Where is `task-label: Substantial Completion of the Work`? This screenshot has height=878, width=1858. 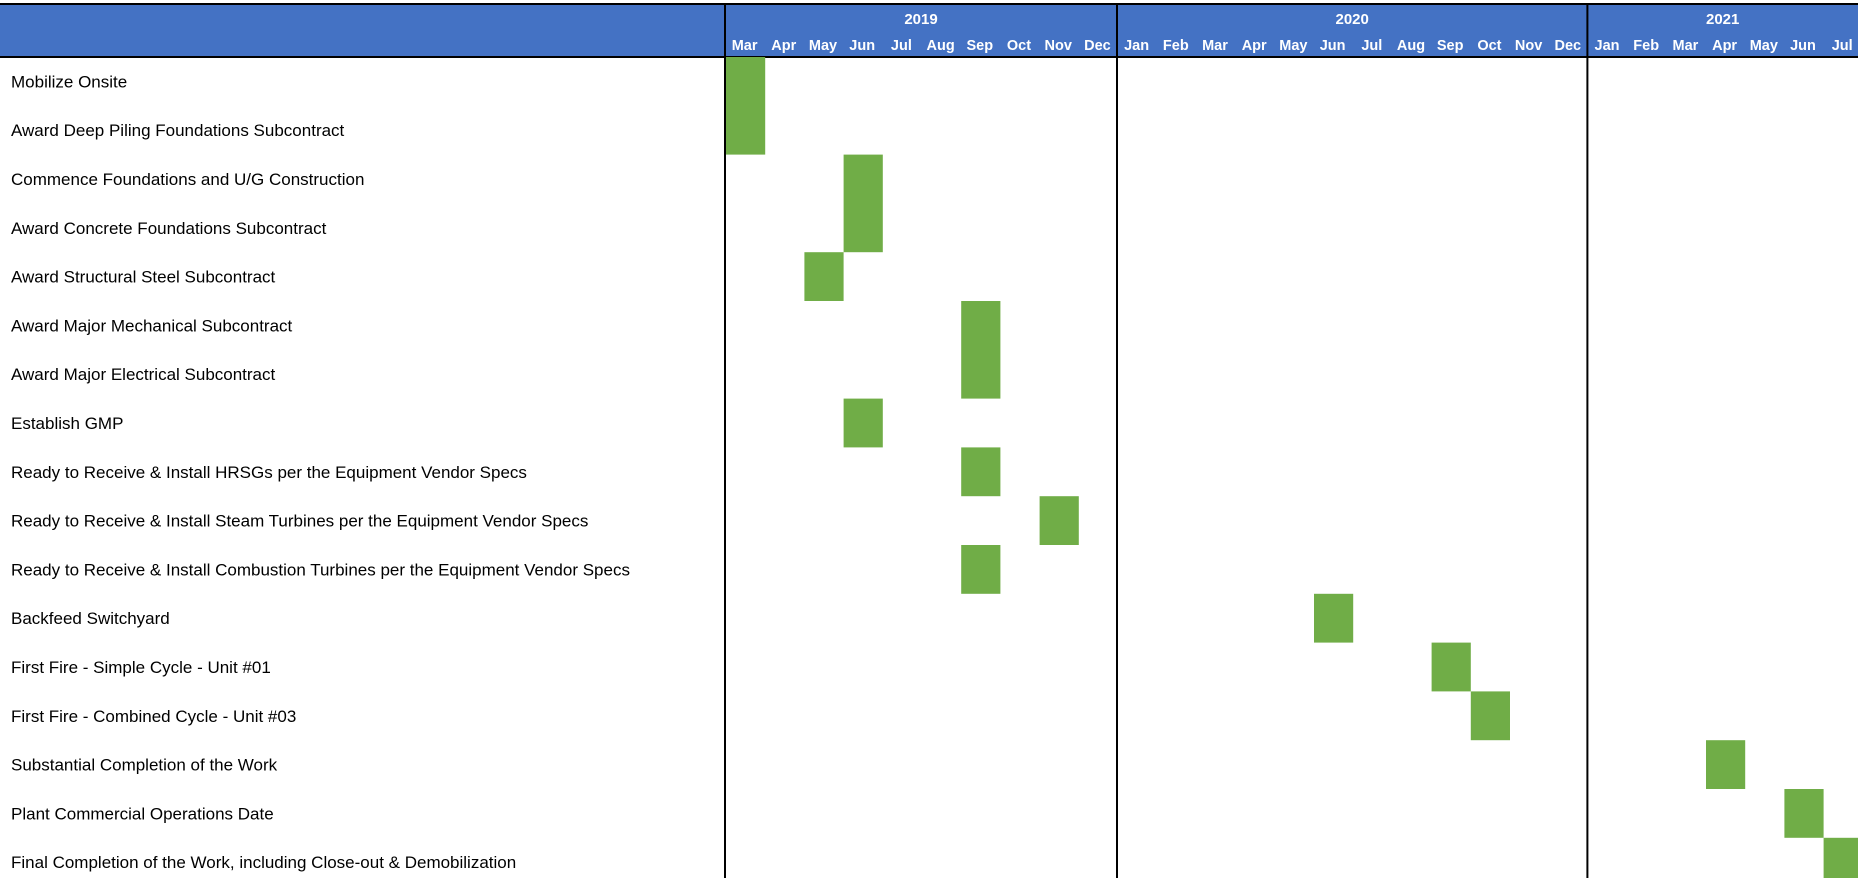
task-label: Substantial Completion of the Work is located at coordinates (144, 765).